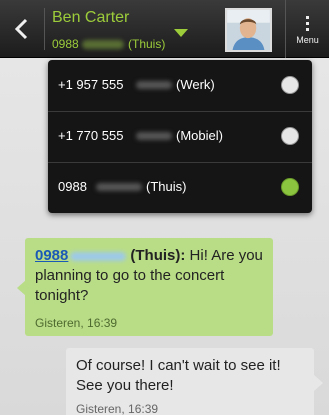 This screenshot has width=329, height=415. What do you see at coordinates (51, 255) in the screenshot?
I see `sender-number-link: 0988` at bounding box center [51, 255].